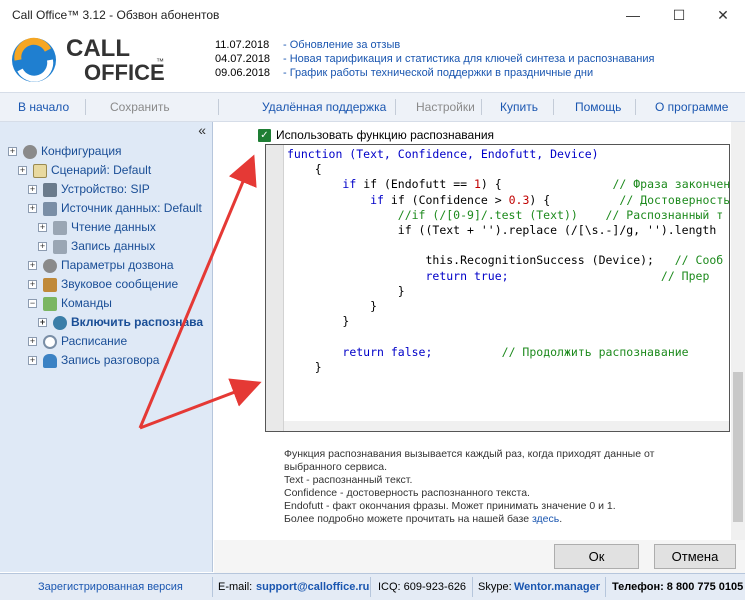 The width and height of the screenshot is (745, 600). I want to click on code-comment-3: // Фраза закончен, so click(671, 184).